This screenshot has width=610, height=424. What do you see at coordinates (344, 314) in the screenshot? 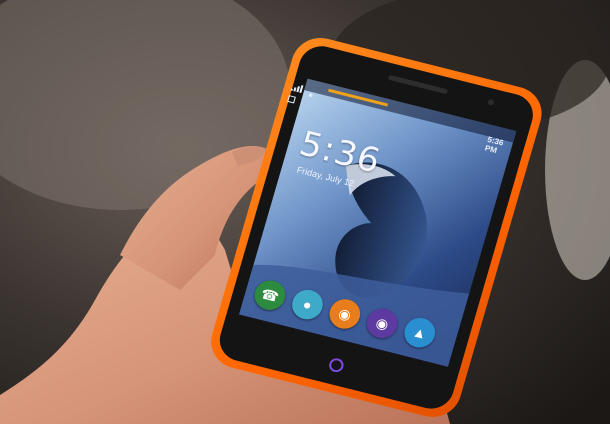
I see `browser-app-icon: ◉` at bounding box center [344, 314].